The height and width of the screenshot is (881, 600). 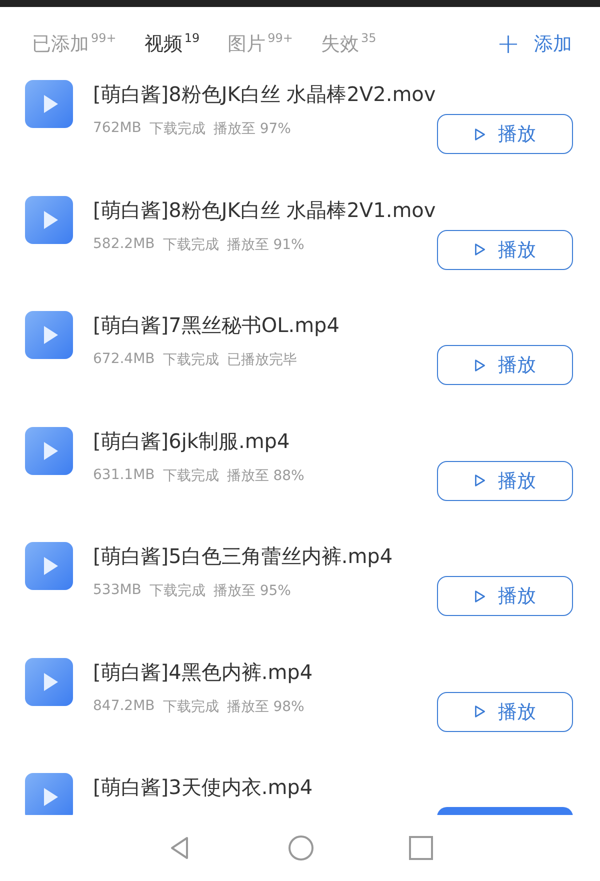 I want to click on file-size: 847.2MB, so click(x=124, y=707).